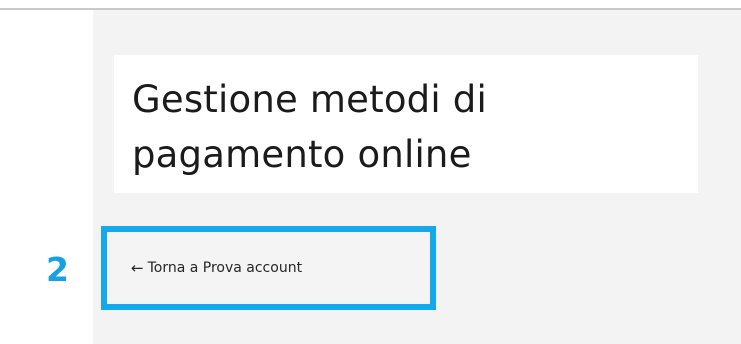  Describe the element at coordinates (137, 268) in the screenshot. I see `arrow-left-icon: ←` at that location.